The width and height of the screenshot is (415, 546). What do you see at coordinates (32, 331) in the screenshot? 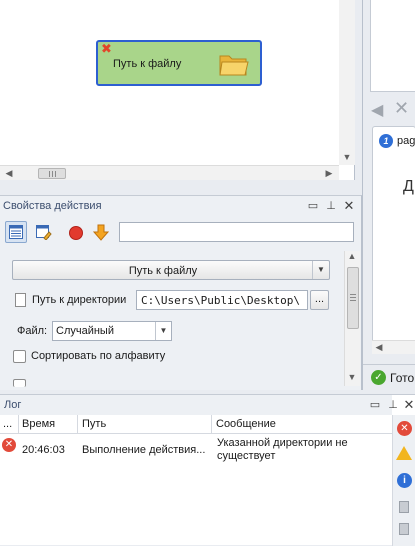
I see `file-label: Файл:` at bounding box center [32, 331].